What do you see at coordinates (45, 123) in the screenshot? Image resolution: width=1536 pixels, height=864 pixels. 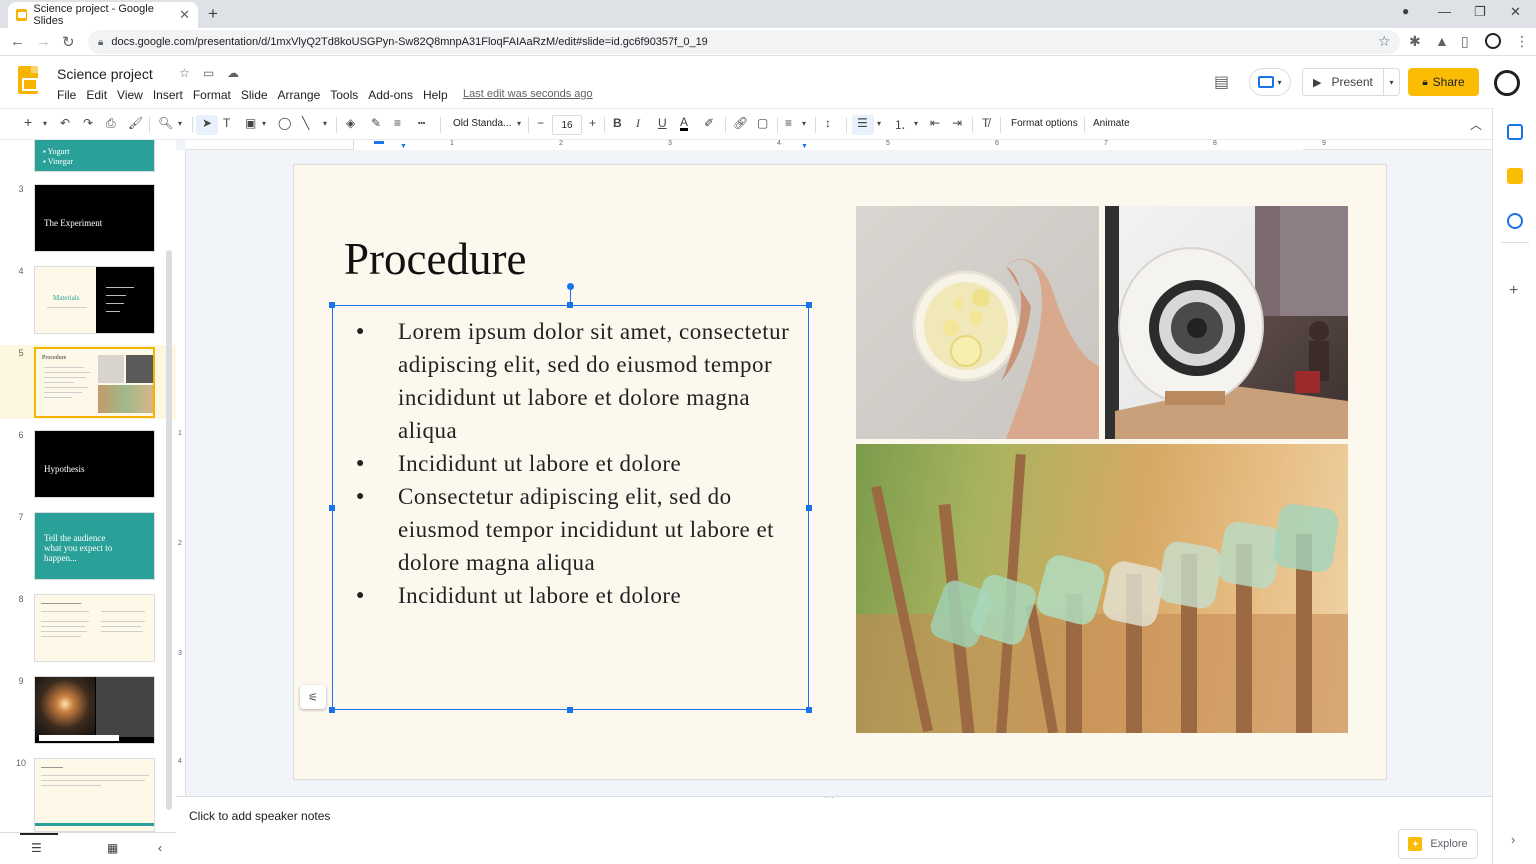 I see `new-slide-layout-icon: ▾` at bounding box center [45, 123].